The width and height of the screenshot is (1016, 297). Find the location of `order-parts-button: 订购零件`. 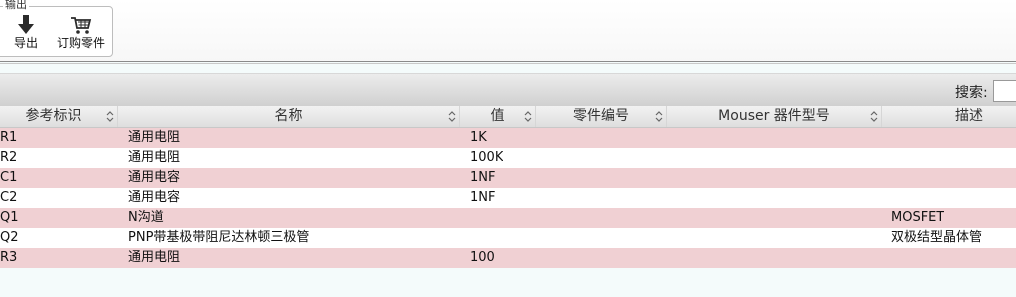

order-parts-button: 订购零件 is located at coordinates (81, 34).